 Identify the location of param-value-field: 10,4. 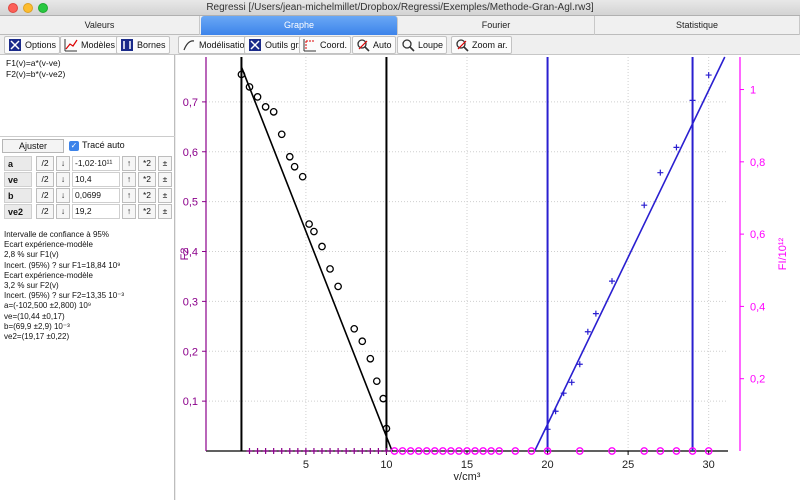
(96, 179).